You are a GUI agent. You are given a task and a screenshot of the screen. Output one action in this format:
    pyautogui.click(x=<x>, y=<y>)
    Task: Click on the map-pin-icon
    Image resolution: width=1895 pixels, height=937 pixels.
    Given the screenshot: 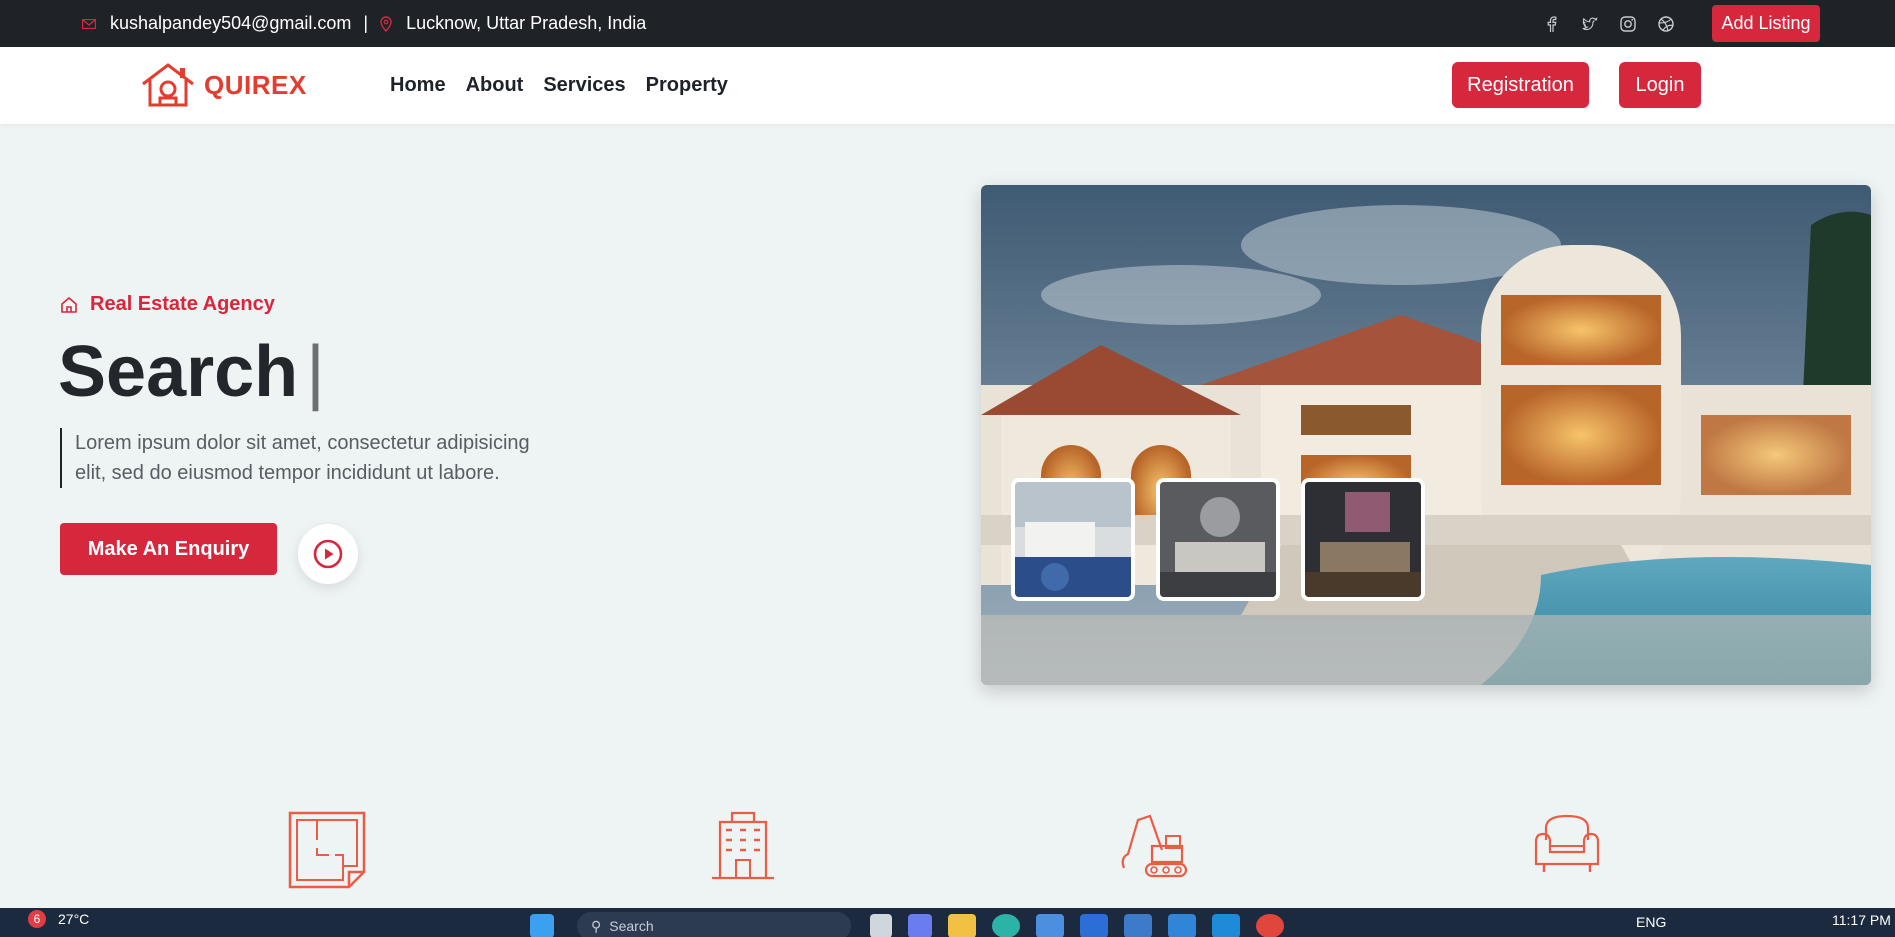 What is the action you would take?
    pyautogui.click(x=386, y=23)
    